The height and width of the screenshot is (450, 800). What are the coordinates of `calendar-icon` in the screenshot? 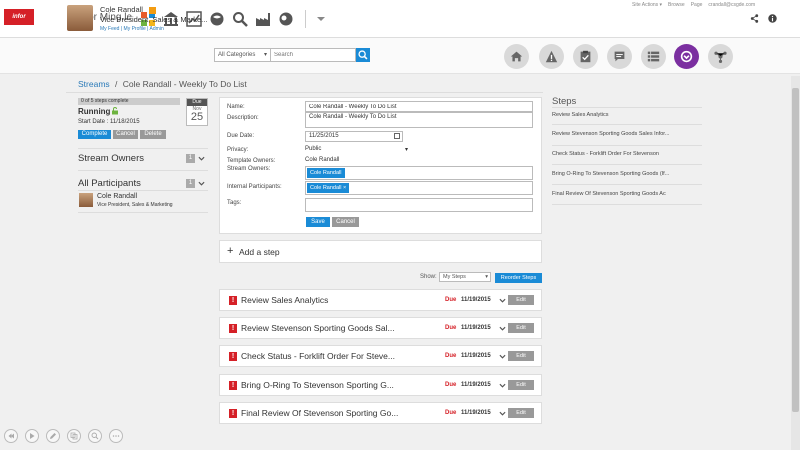 It's located at (397, 136).